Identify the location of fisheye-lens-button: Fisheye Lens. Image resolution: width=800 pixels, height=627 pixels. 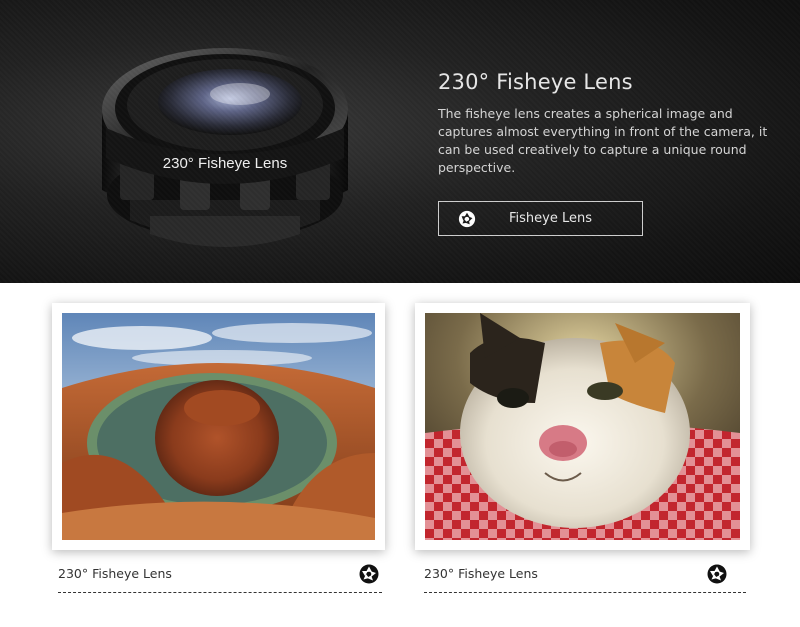
(540, 218).